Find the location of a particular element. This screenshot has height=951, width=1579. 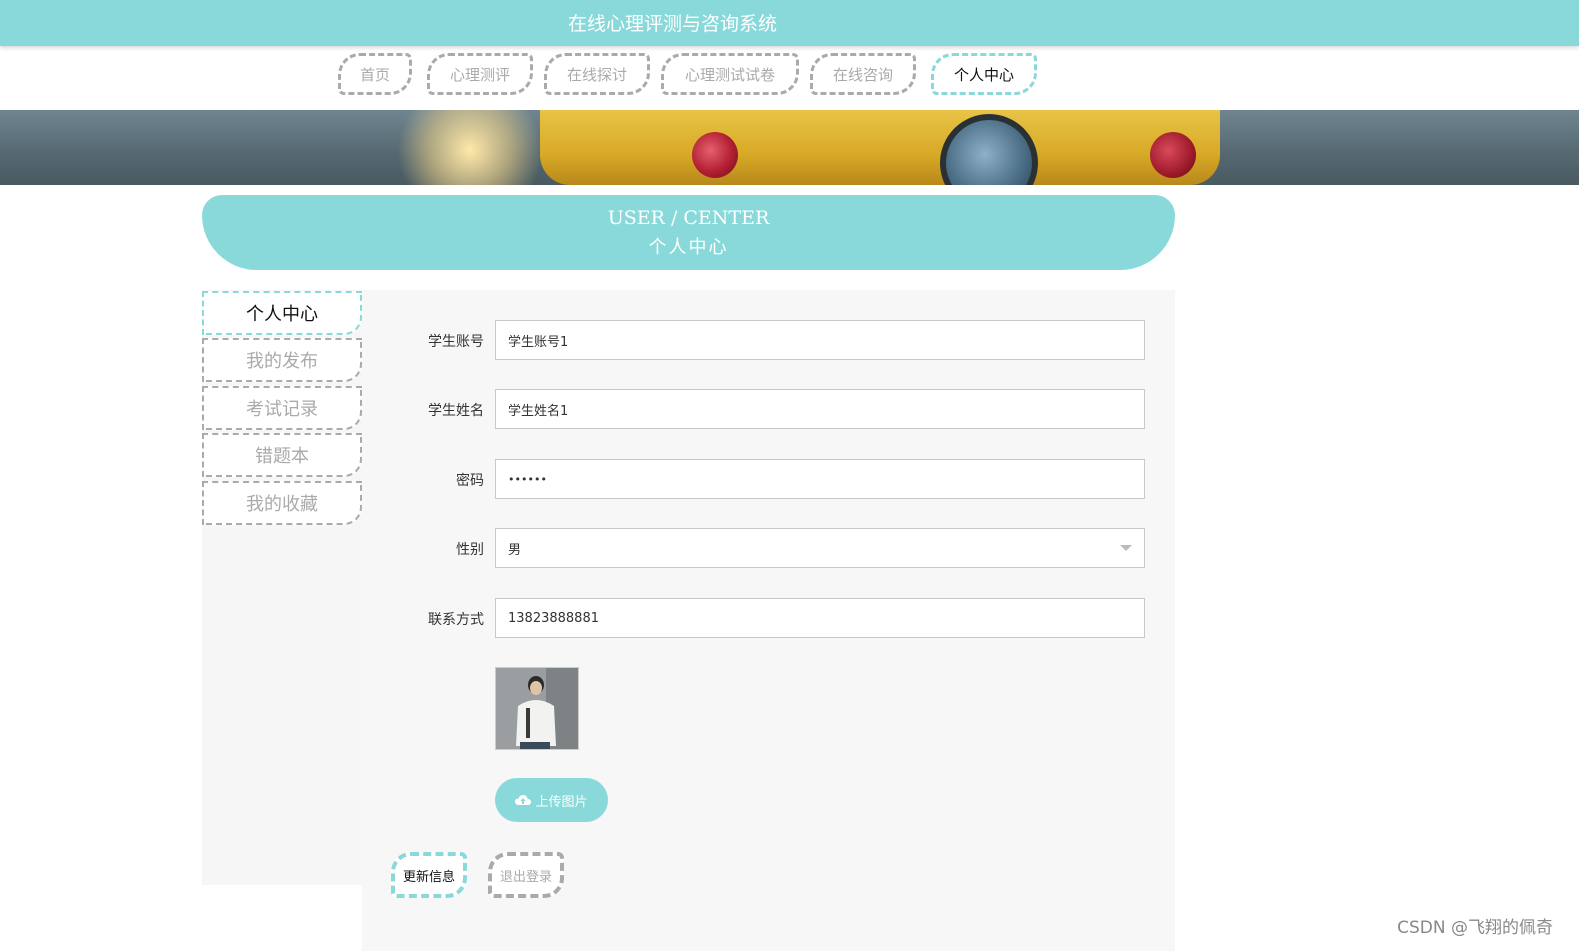

nav-psych-test-papers: 心理测试试卷 is located at coordinates (730, 74).